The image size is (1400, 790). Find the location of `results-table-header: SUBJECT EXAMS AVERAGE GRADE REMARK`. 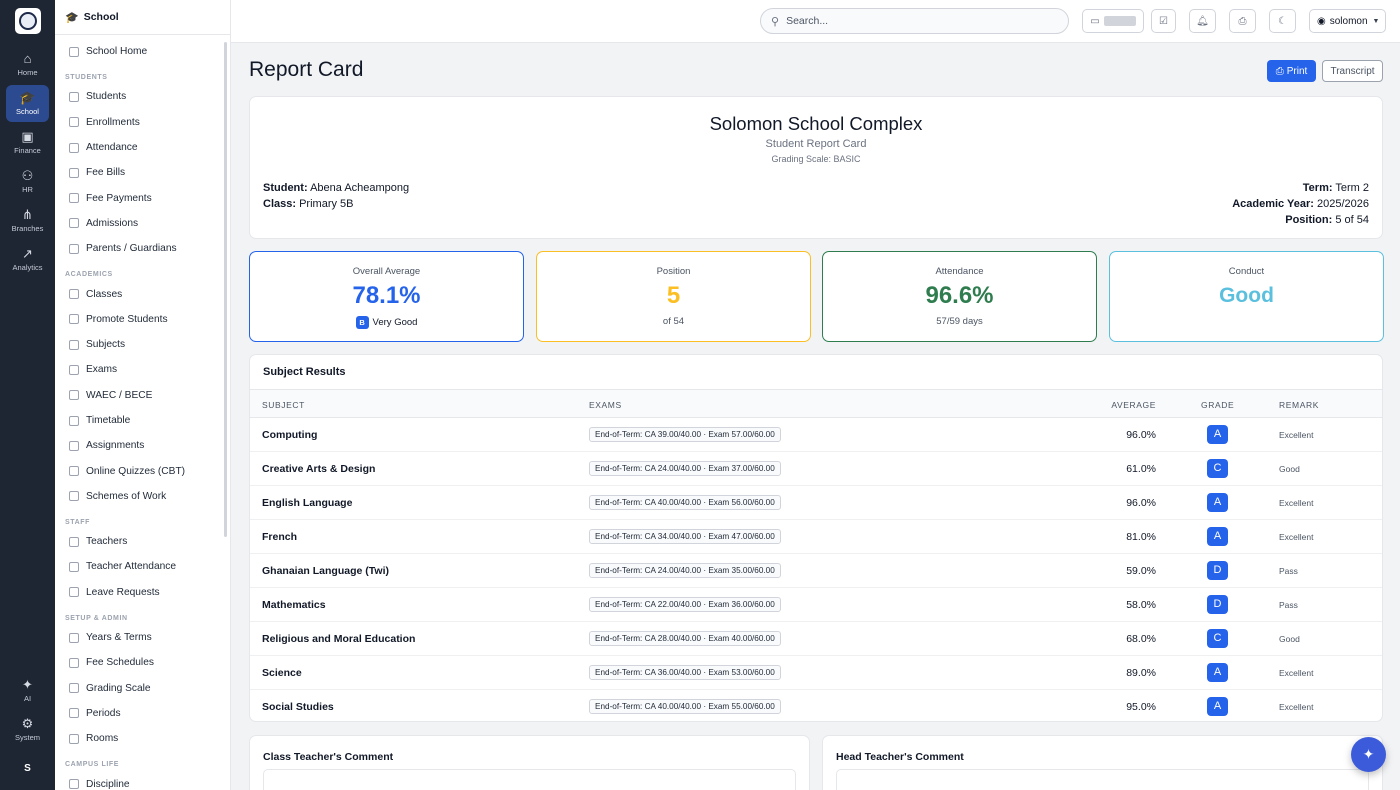

results-table-header: SUBJECT EXAMS AVERAGE GRADE REMARK is located at coordinates (816, 403).